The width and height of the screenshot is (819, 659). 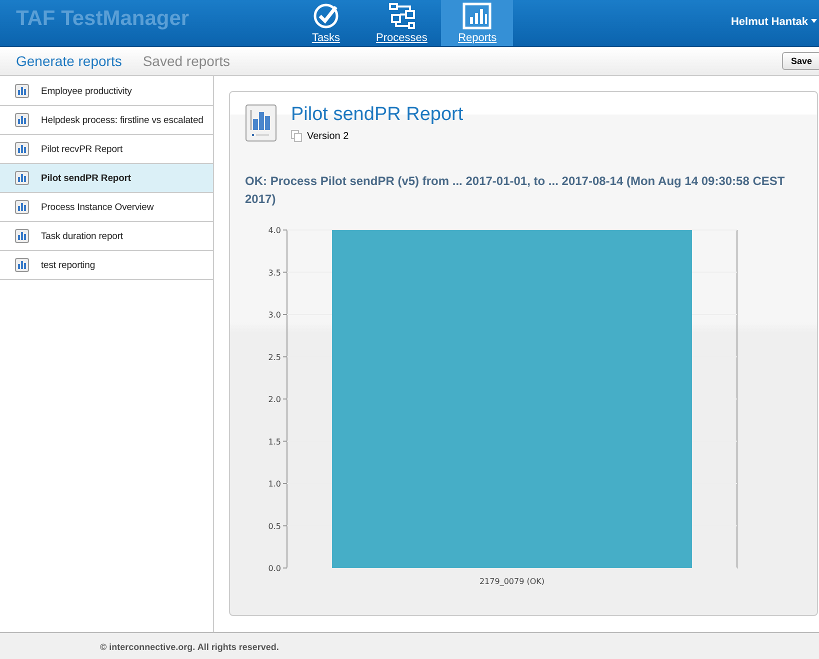 I want to click on version-label: Version 2, so click(x=328, y=136).